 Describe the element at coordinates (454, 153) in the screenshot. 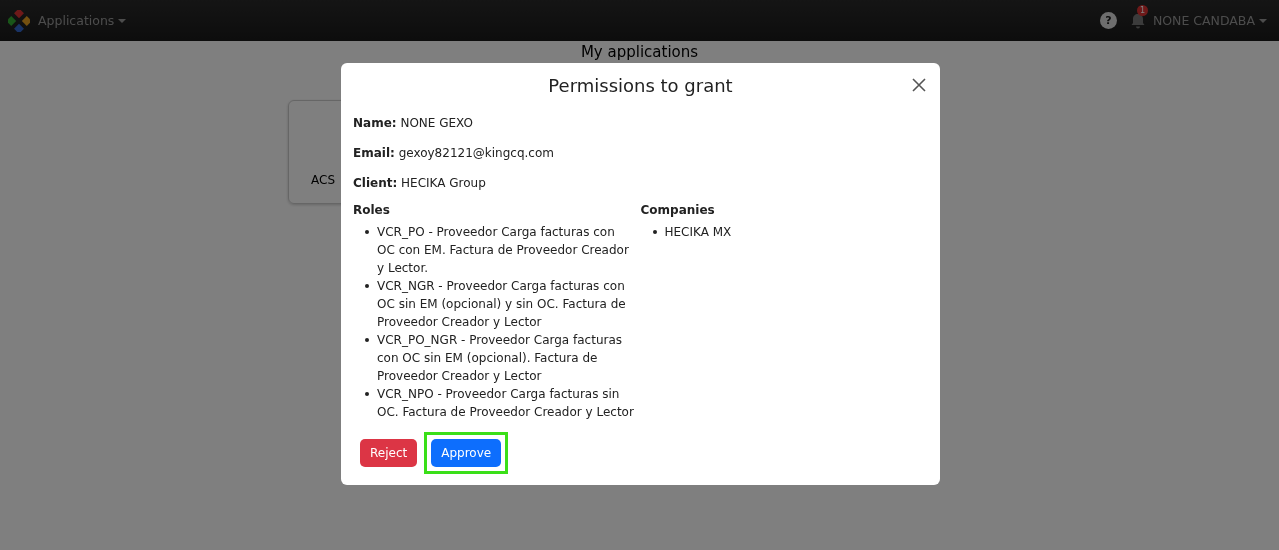

I see `detail-text: Email: gexoy82121@kingcq.com` at that location.